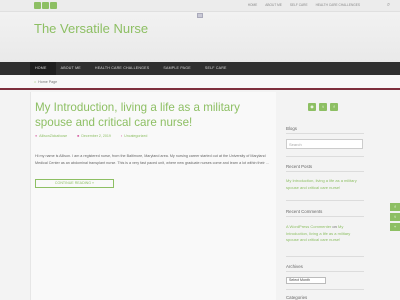 The width and height of the screenshot is (400, 300). I want to click on site-title: The Versatile Nurse, so click(91, 28).